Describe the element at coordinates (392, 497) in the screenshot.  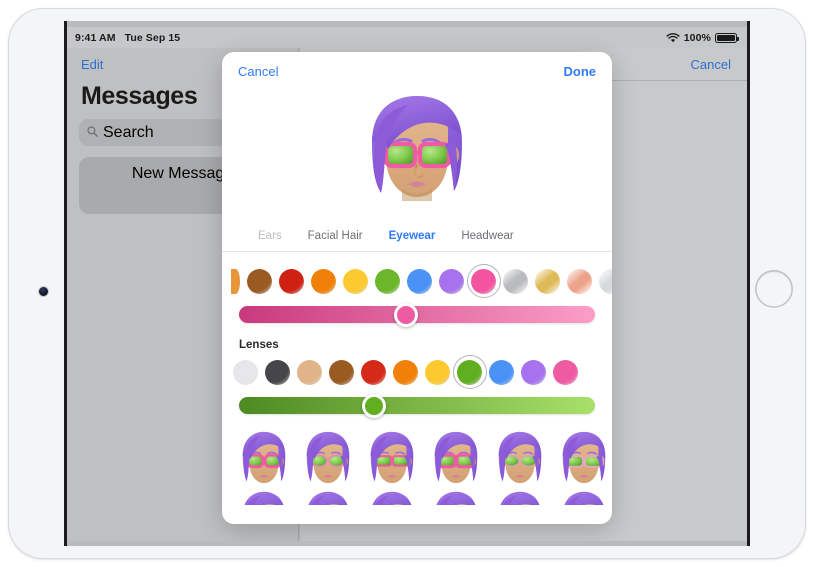
I see `eyewear-style-3-next-row` at that location.